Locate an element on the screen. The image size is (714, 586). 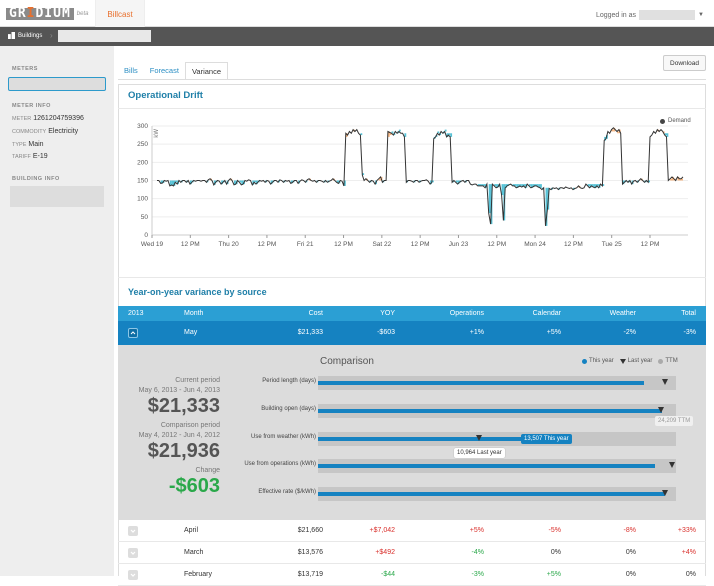
type-row: TYPE Main is located at coordinates (28, 144).